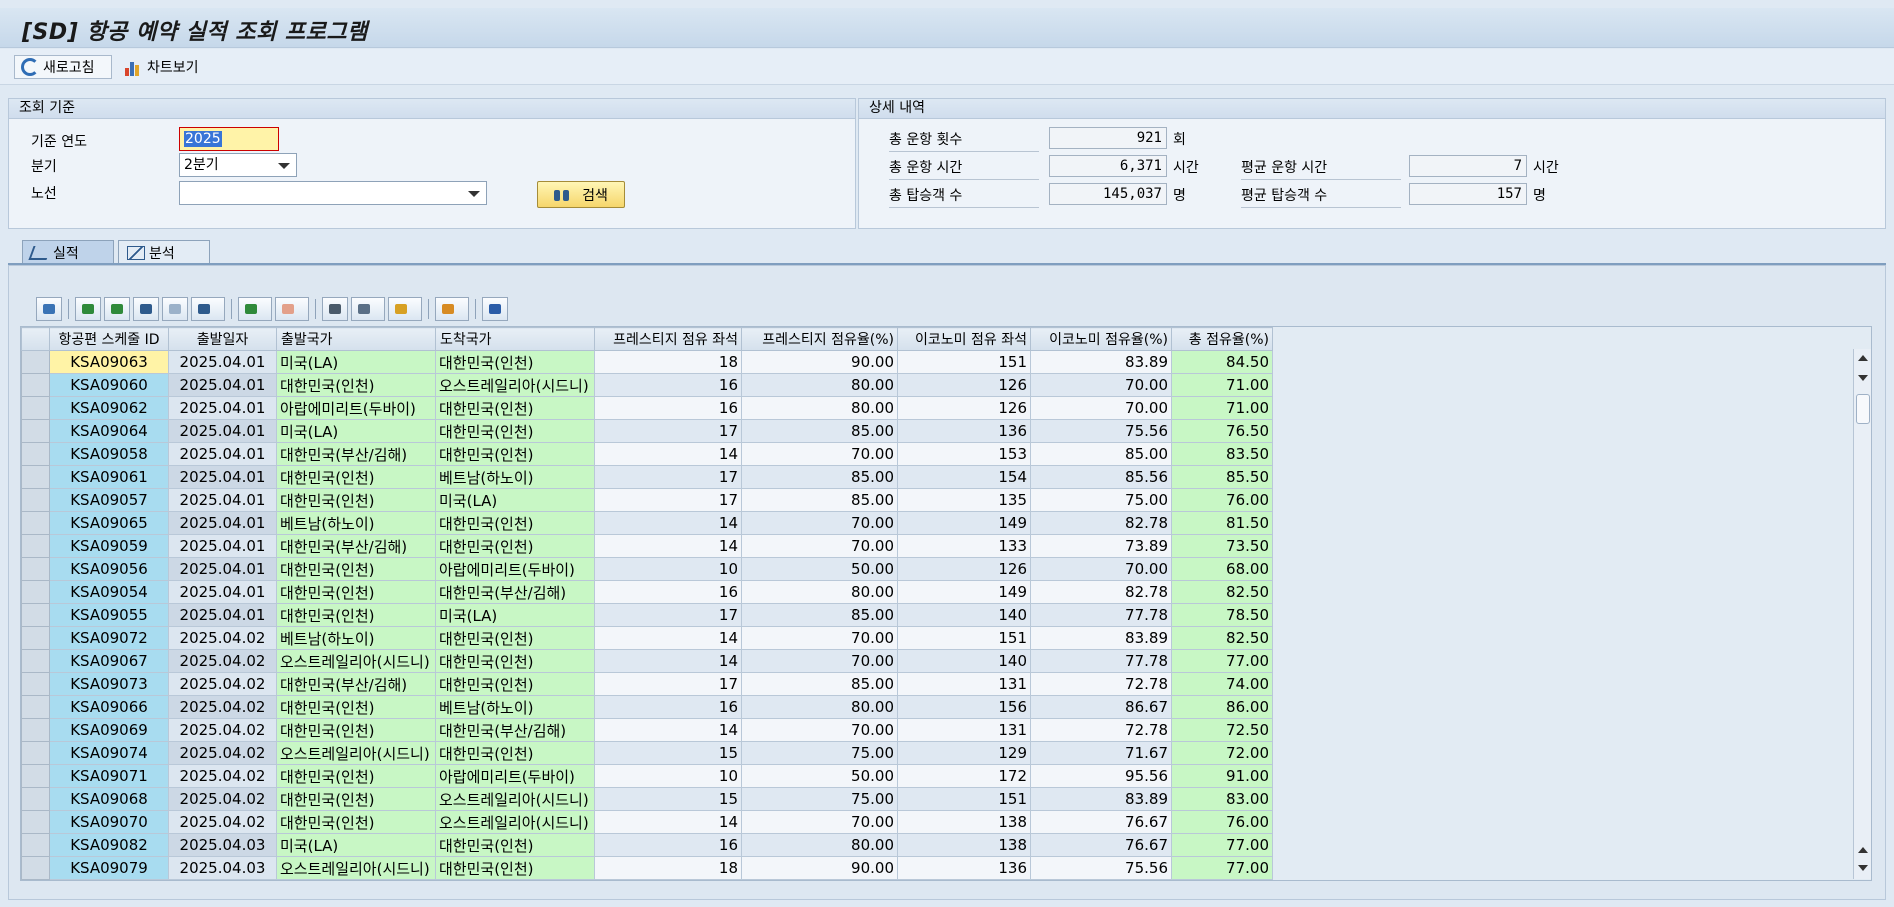 The width and height of the screenshot is (1894, 907). I want to click on table-cell: 85.56, so click(1101, 477).